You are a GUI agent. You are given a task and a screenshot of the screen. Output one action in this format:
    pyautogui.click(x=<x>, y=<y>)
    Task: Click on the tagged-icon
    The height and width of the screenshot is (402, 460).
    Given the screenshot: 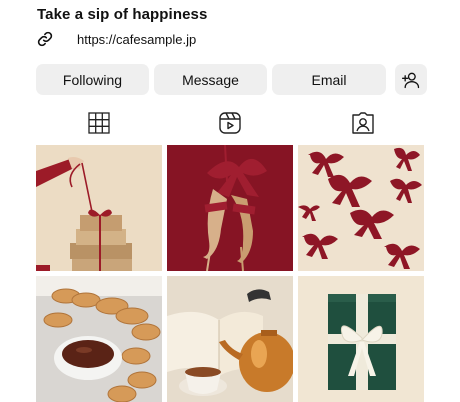 What is the action you would take?
    pyautogui.click(x=363, y=123)
    